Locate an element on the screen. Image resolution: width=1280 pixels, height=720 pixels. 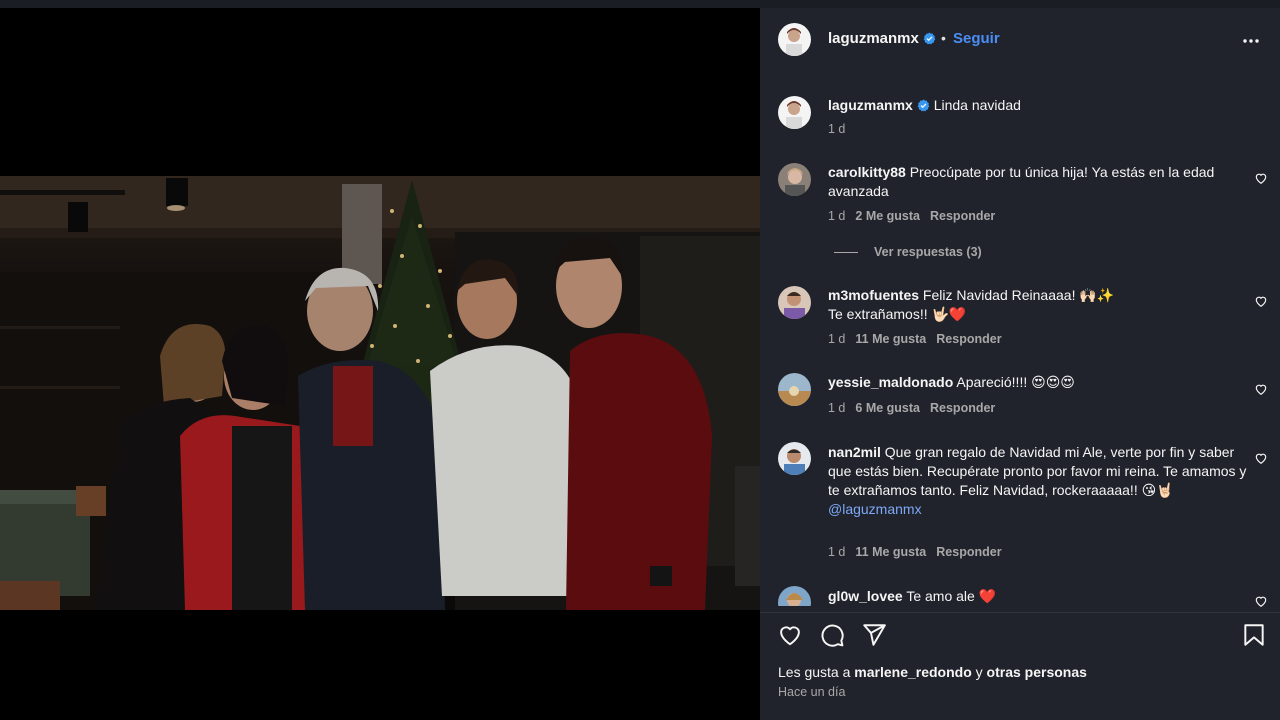
comment-user: nan2mil is located at coordinates (854, 452).